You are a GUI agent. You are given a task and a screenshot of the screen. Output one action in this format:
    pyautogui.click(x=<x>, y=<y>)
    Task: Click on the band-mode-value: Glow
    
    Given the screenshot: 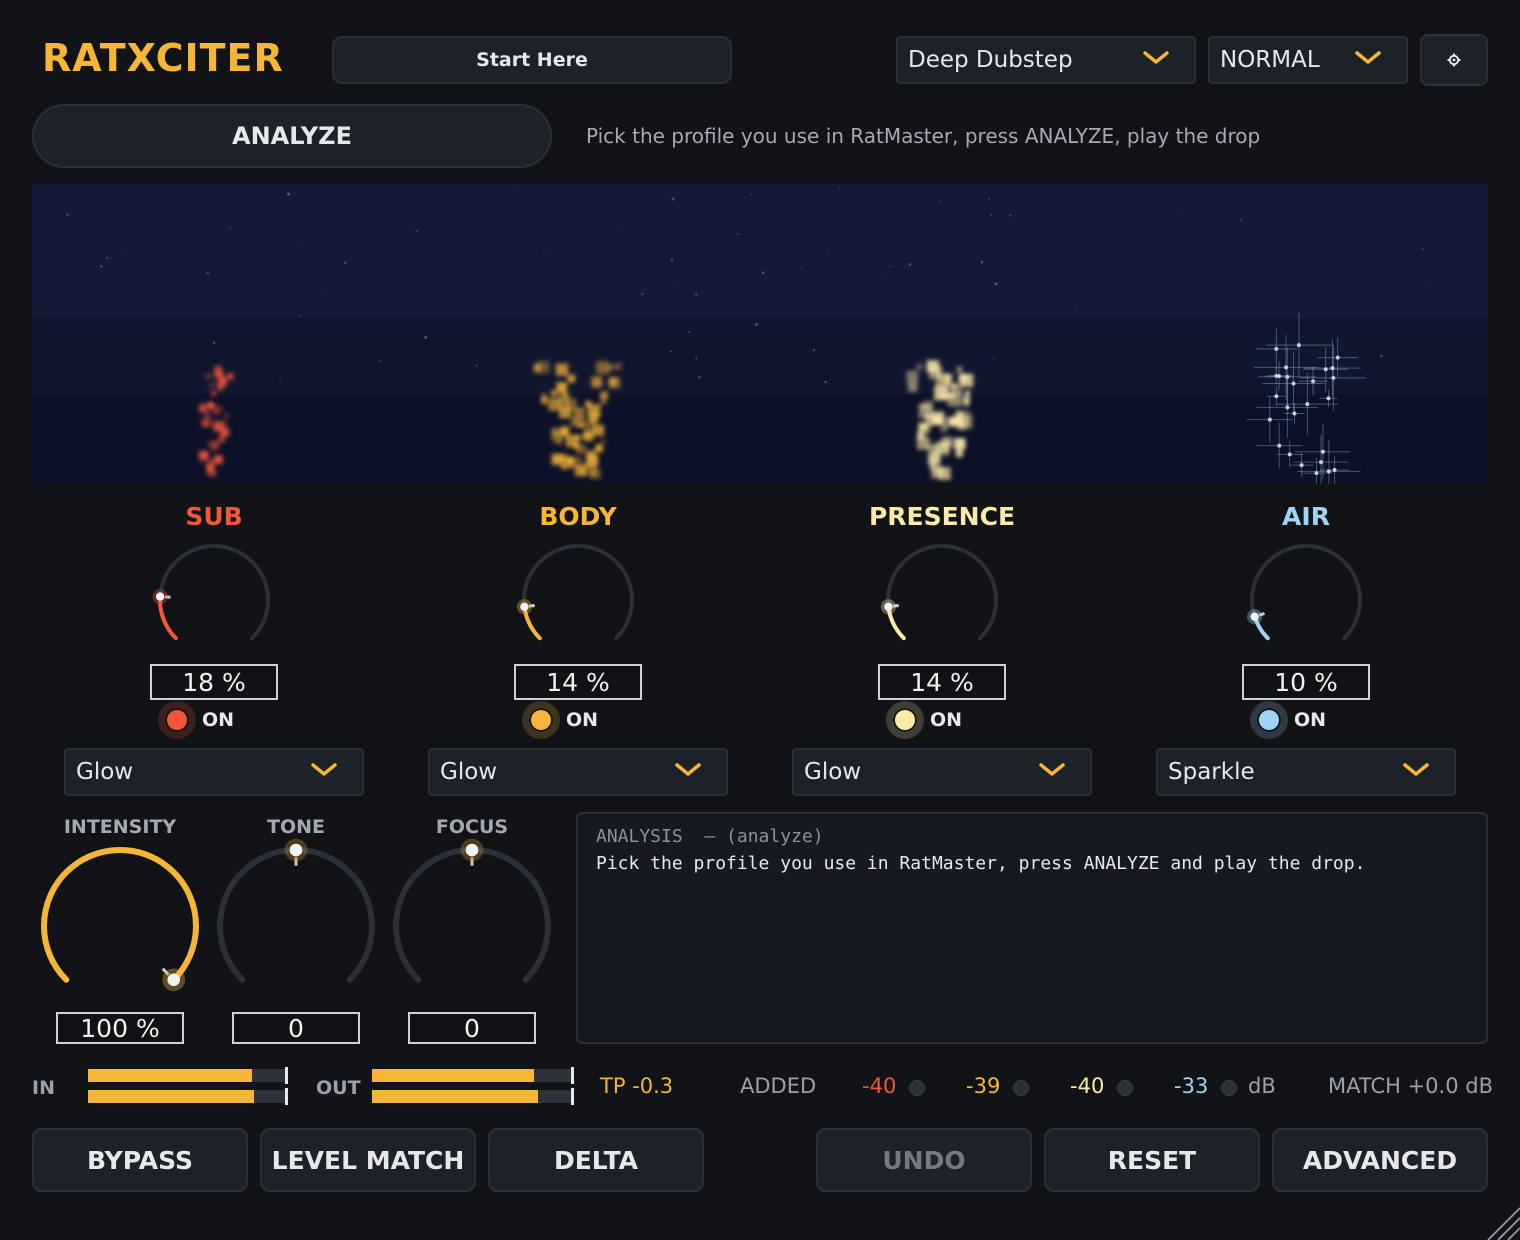 What is the action you would take?
    pyautogui.click(x=469, y=772)
    